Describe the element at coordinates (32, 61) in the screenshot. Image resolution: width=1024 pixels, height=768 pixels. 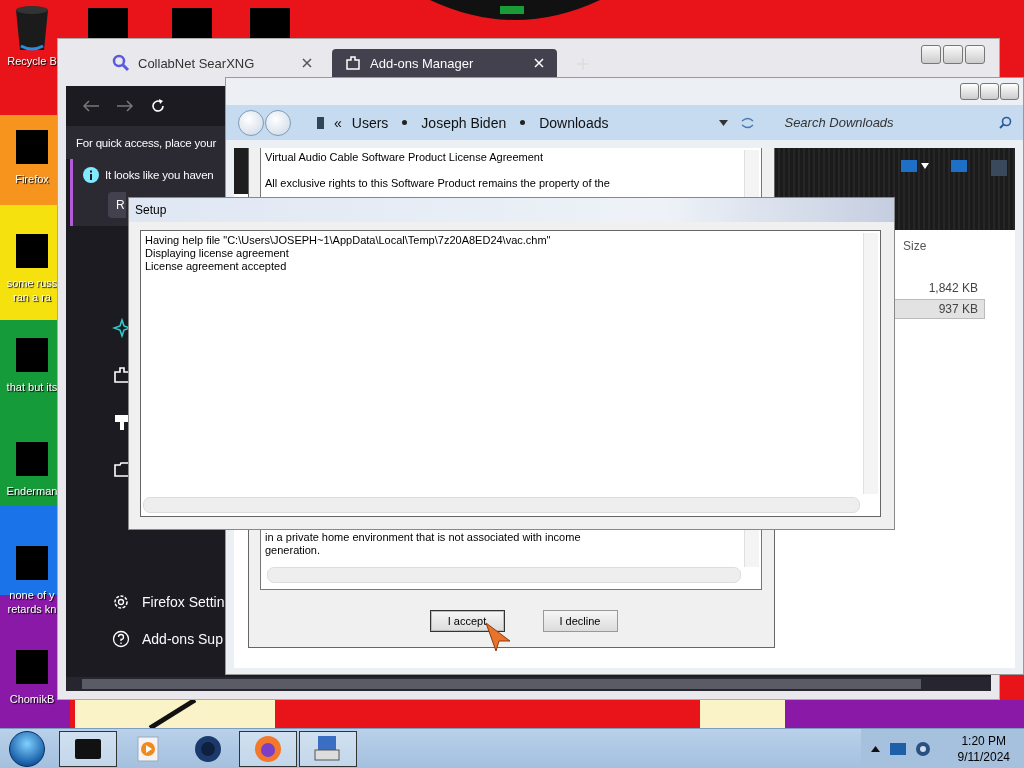
I see `icon-label: Recycle B` at that location.